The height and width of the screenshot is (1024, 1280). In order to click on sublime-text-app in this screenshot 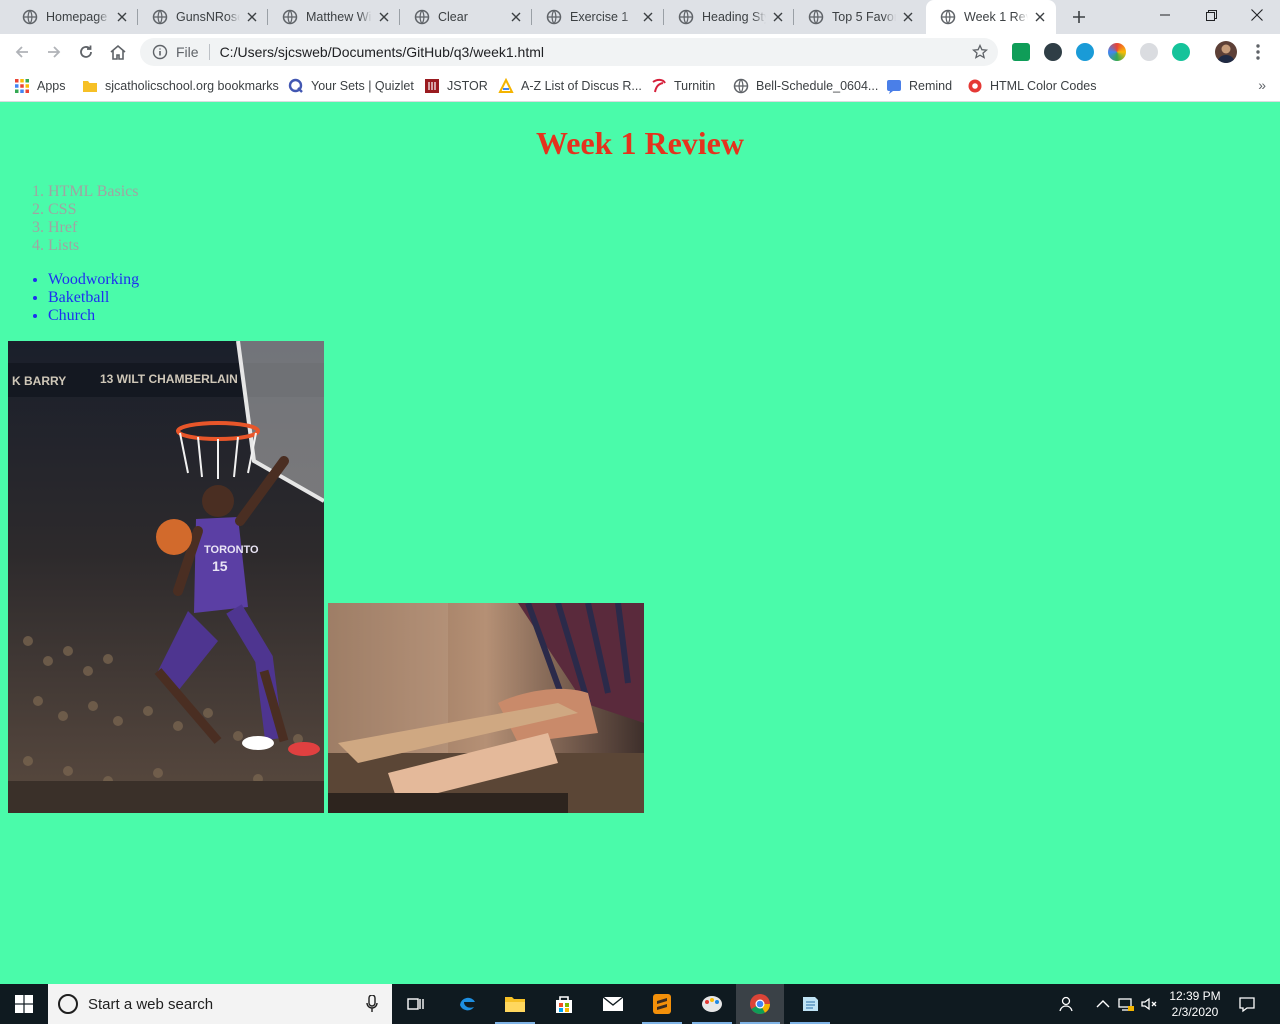, I will do `click(662, 1004)`.